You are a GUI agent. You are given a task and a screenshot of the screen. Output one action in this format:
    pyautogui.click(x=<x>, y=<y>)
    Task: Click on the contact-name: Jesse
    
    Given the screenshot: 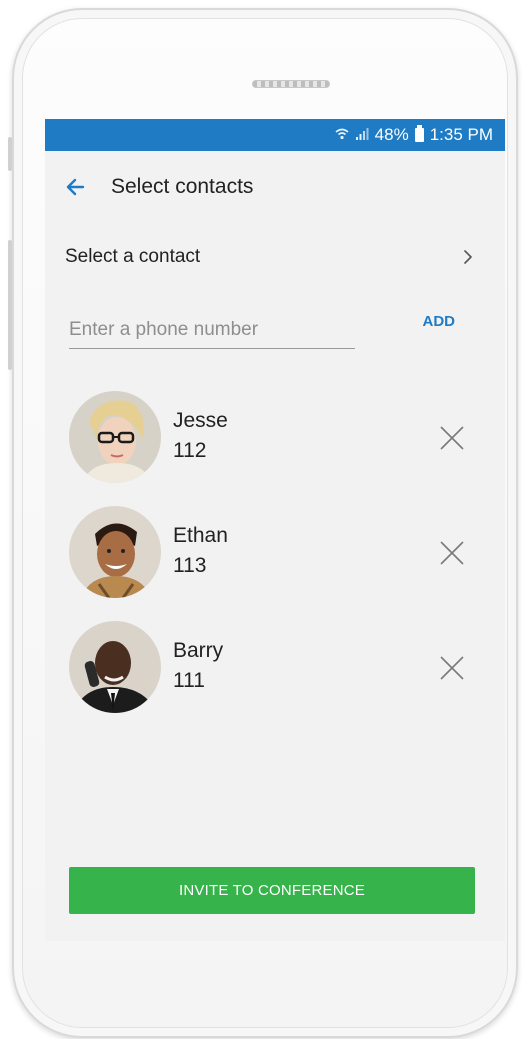 What is the action you would take?
    pyautogui.click(x=200, y=420)
    